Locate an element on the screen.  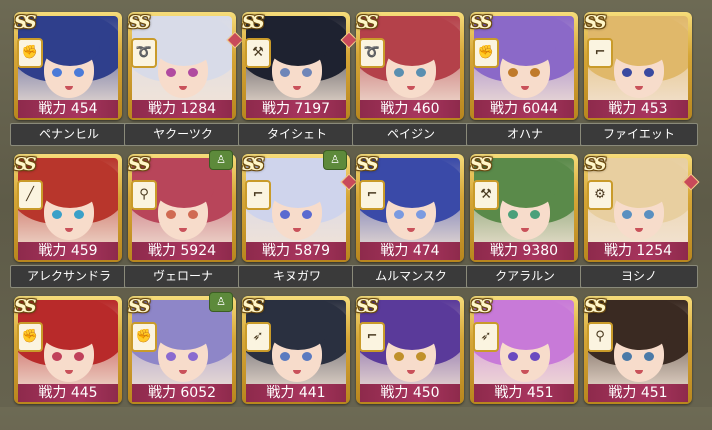
power-label: 戦力 453 is located at coordinates (638, 109).